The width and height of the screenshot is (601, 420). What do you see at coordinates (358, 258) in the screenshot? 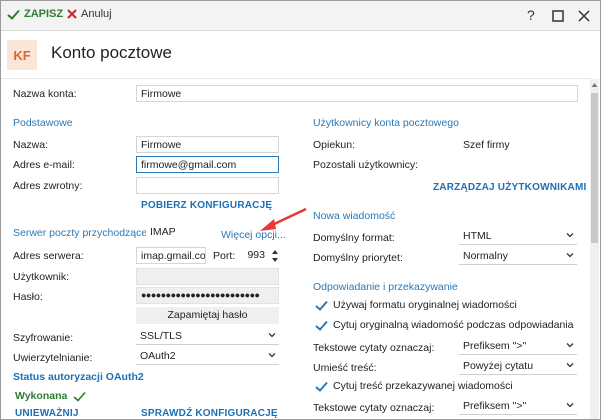
I see `default-priority-label: Domyślny priorytet:` at bounding box center [358, 258].